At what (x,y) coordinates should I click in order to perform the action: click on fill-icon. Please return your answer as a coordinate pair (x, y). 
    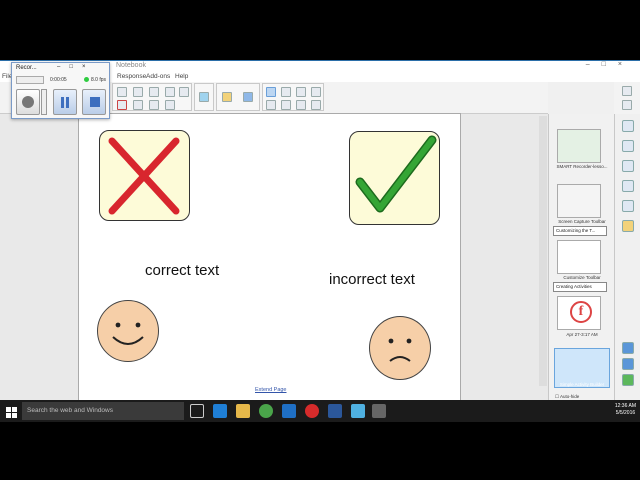
    Looking at the image, I should click on (316, 92).